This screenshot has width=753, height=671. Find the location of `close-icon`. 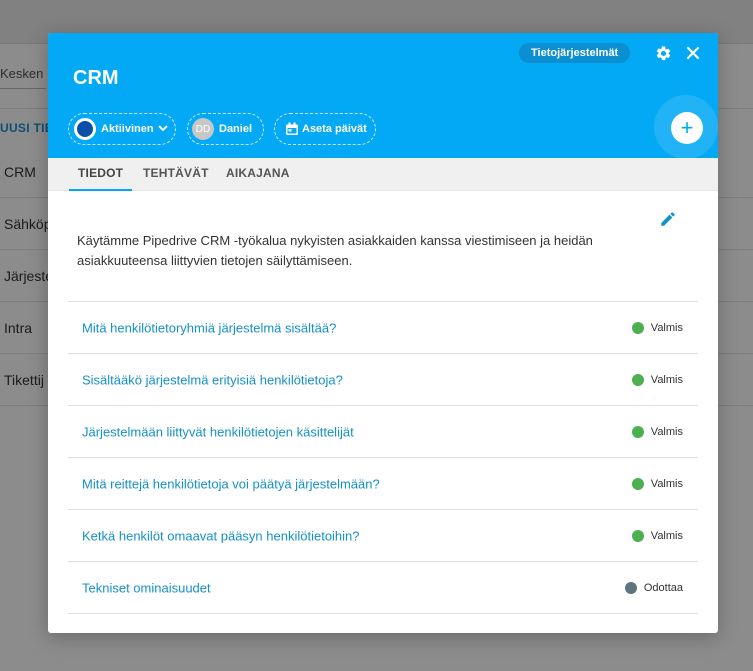

close-icon is located at coordinates (693, 53).